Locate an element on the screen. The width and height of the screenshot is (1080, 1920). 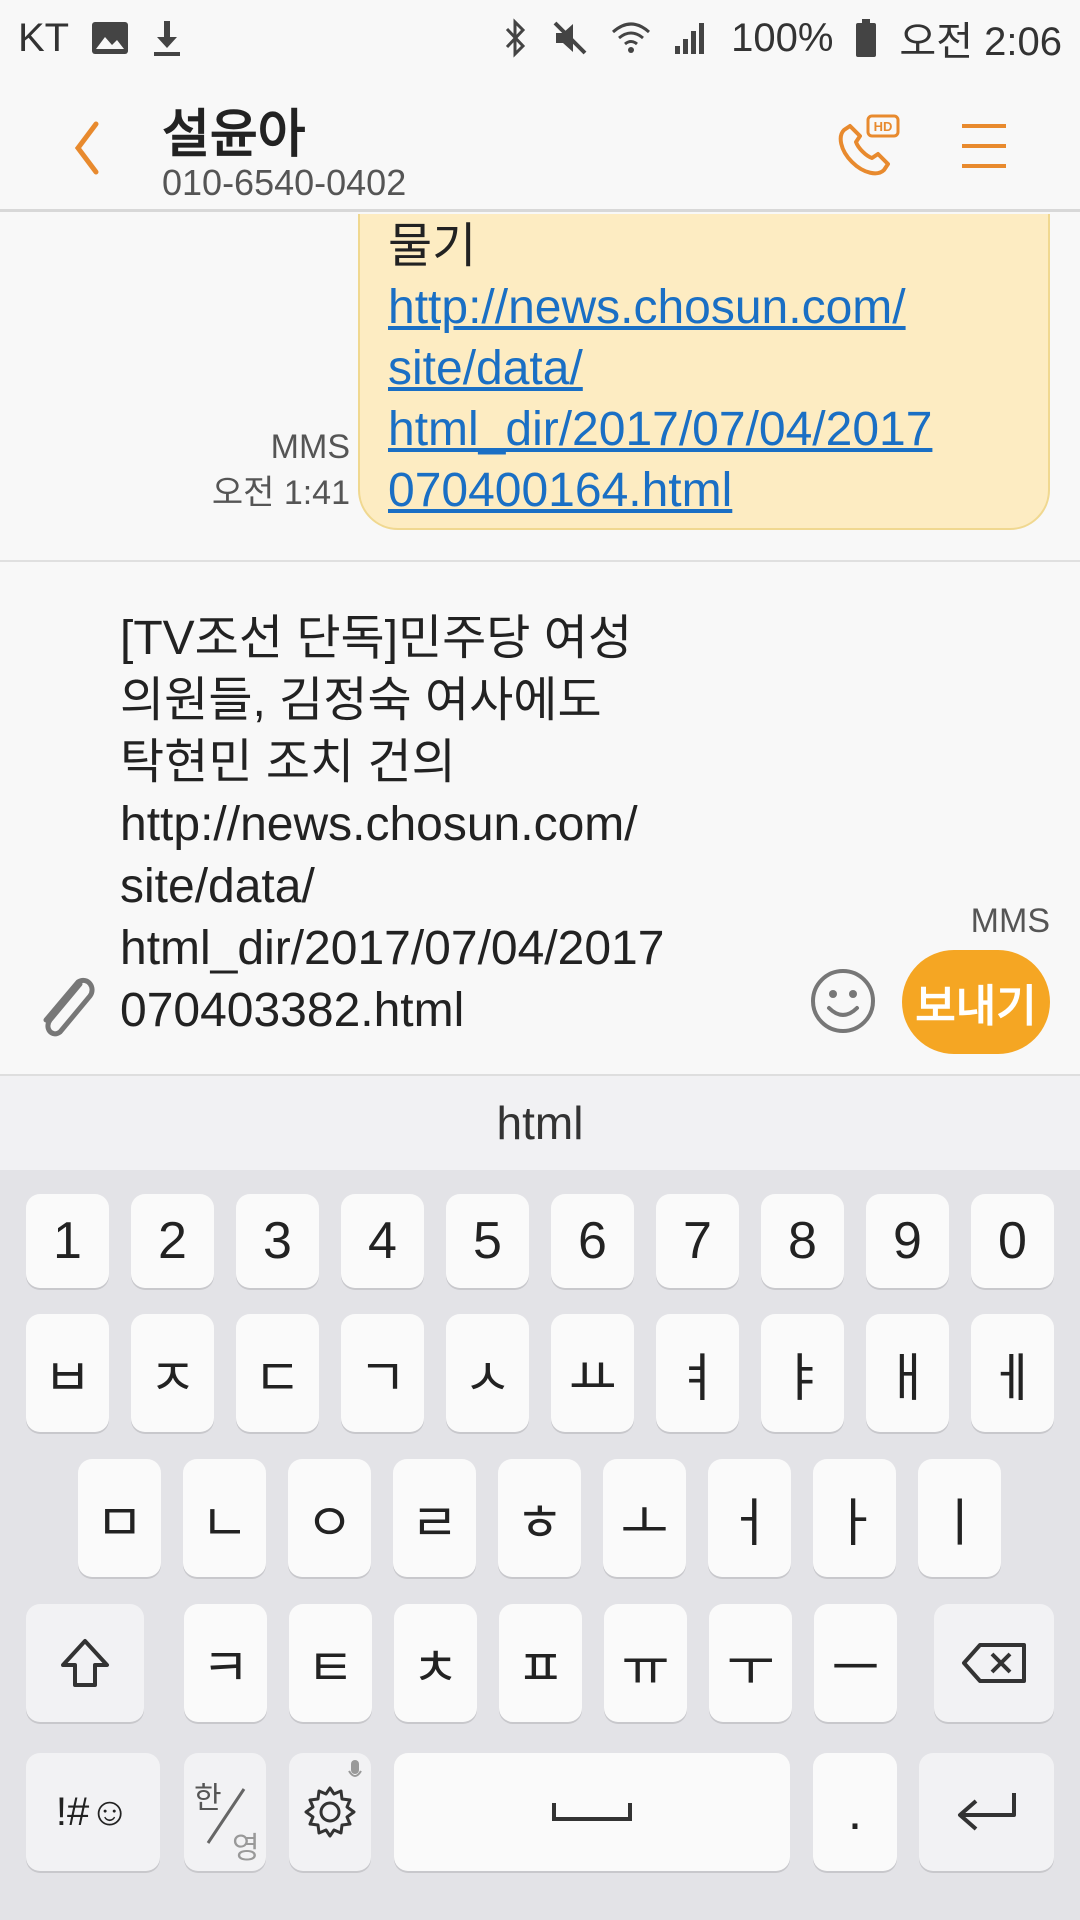
space-icon is located at coordinates (592, 1812).